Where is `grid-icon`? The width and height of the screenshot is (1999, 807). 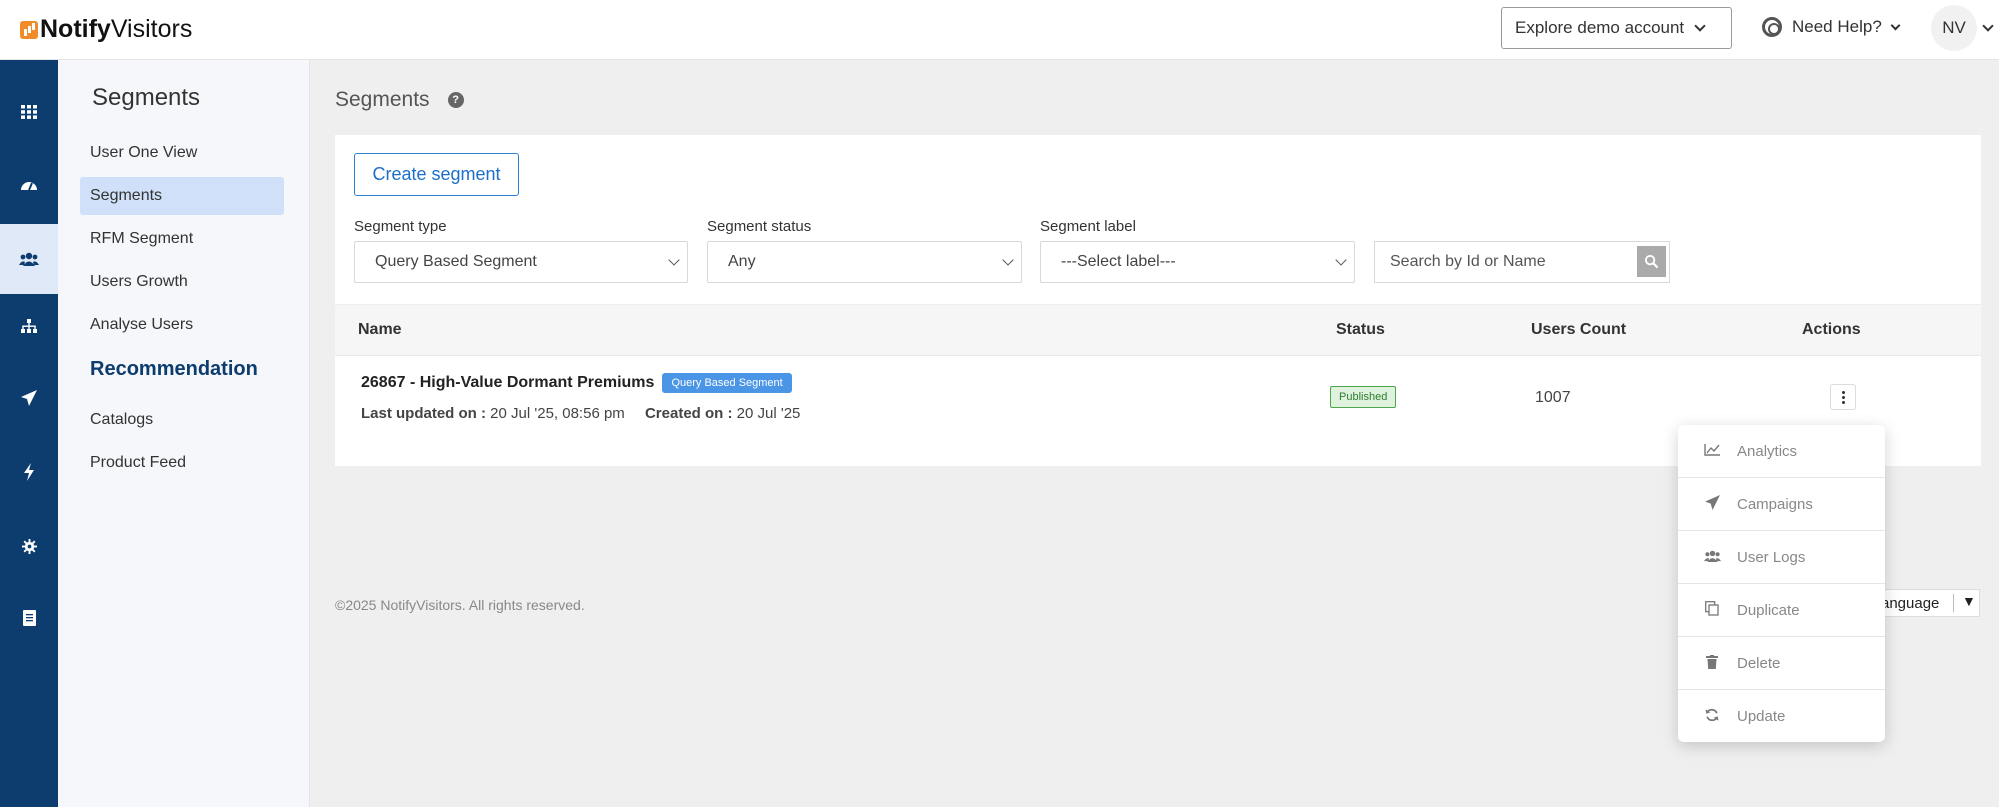 grid-icon is located at coordinates (29, 112).